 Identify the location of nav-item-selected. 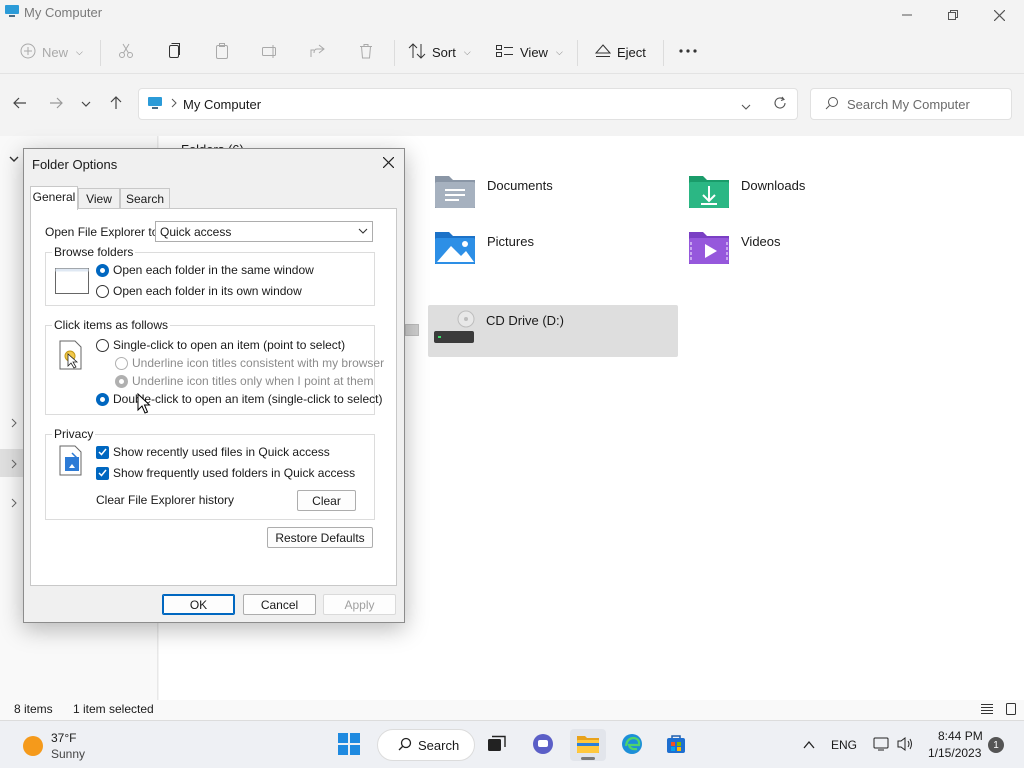
(12, 463).